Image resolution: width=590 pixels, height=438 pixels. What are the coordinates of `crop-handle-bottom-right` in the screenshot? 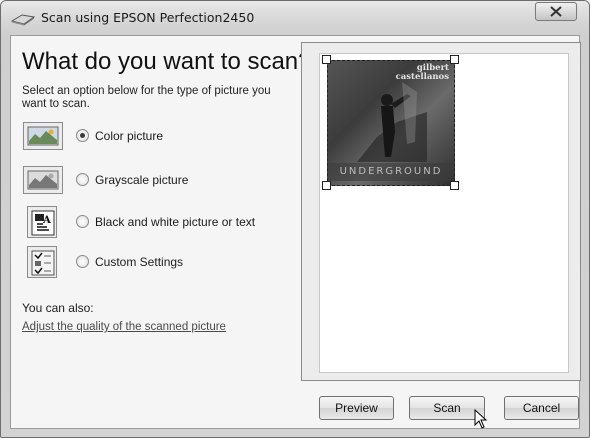 It's located at (454, 185).